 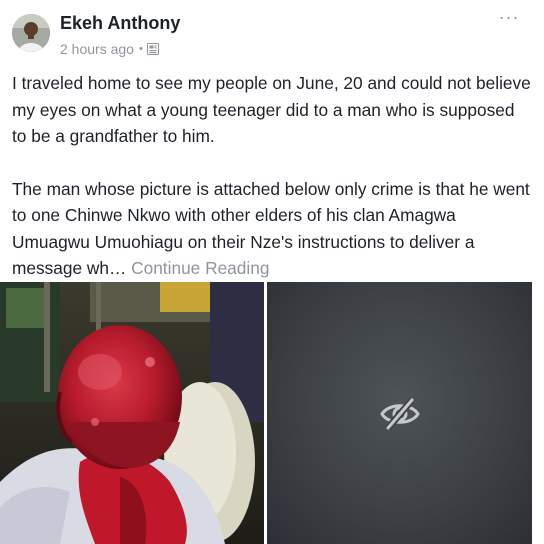 I want to click on eye-slash-icon, so click(x=400, y=414).